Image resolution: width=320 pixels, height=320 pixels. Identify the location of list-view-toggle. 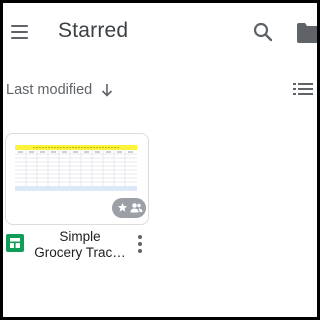
(303, 89).